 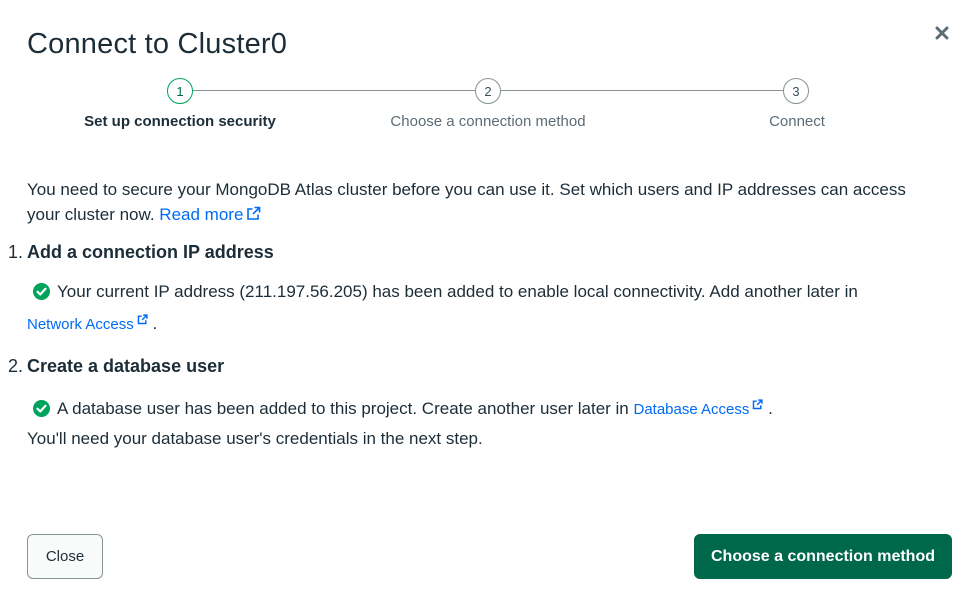 I want to click on section-1-number: 1., so click(x=16, y=252).